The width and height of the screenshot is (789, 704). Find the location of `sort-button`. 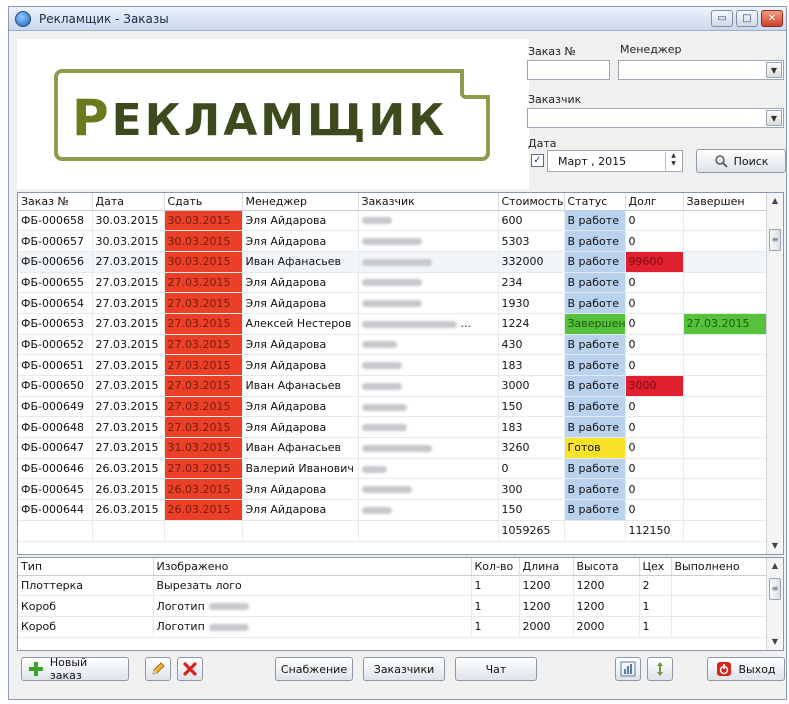

sort-button is located at coordinates (660, 669).